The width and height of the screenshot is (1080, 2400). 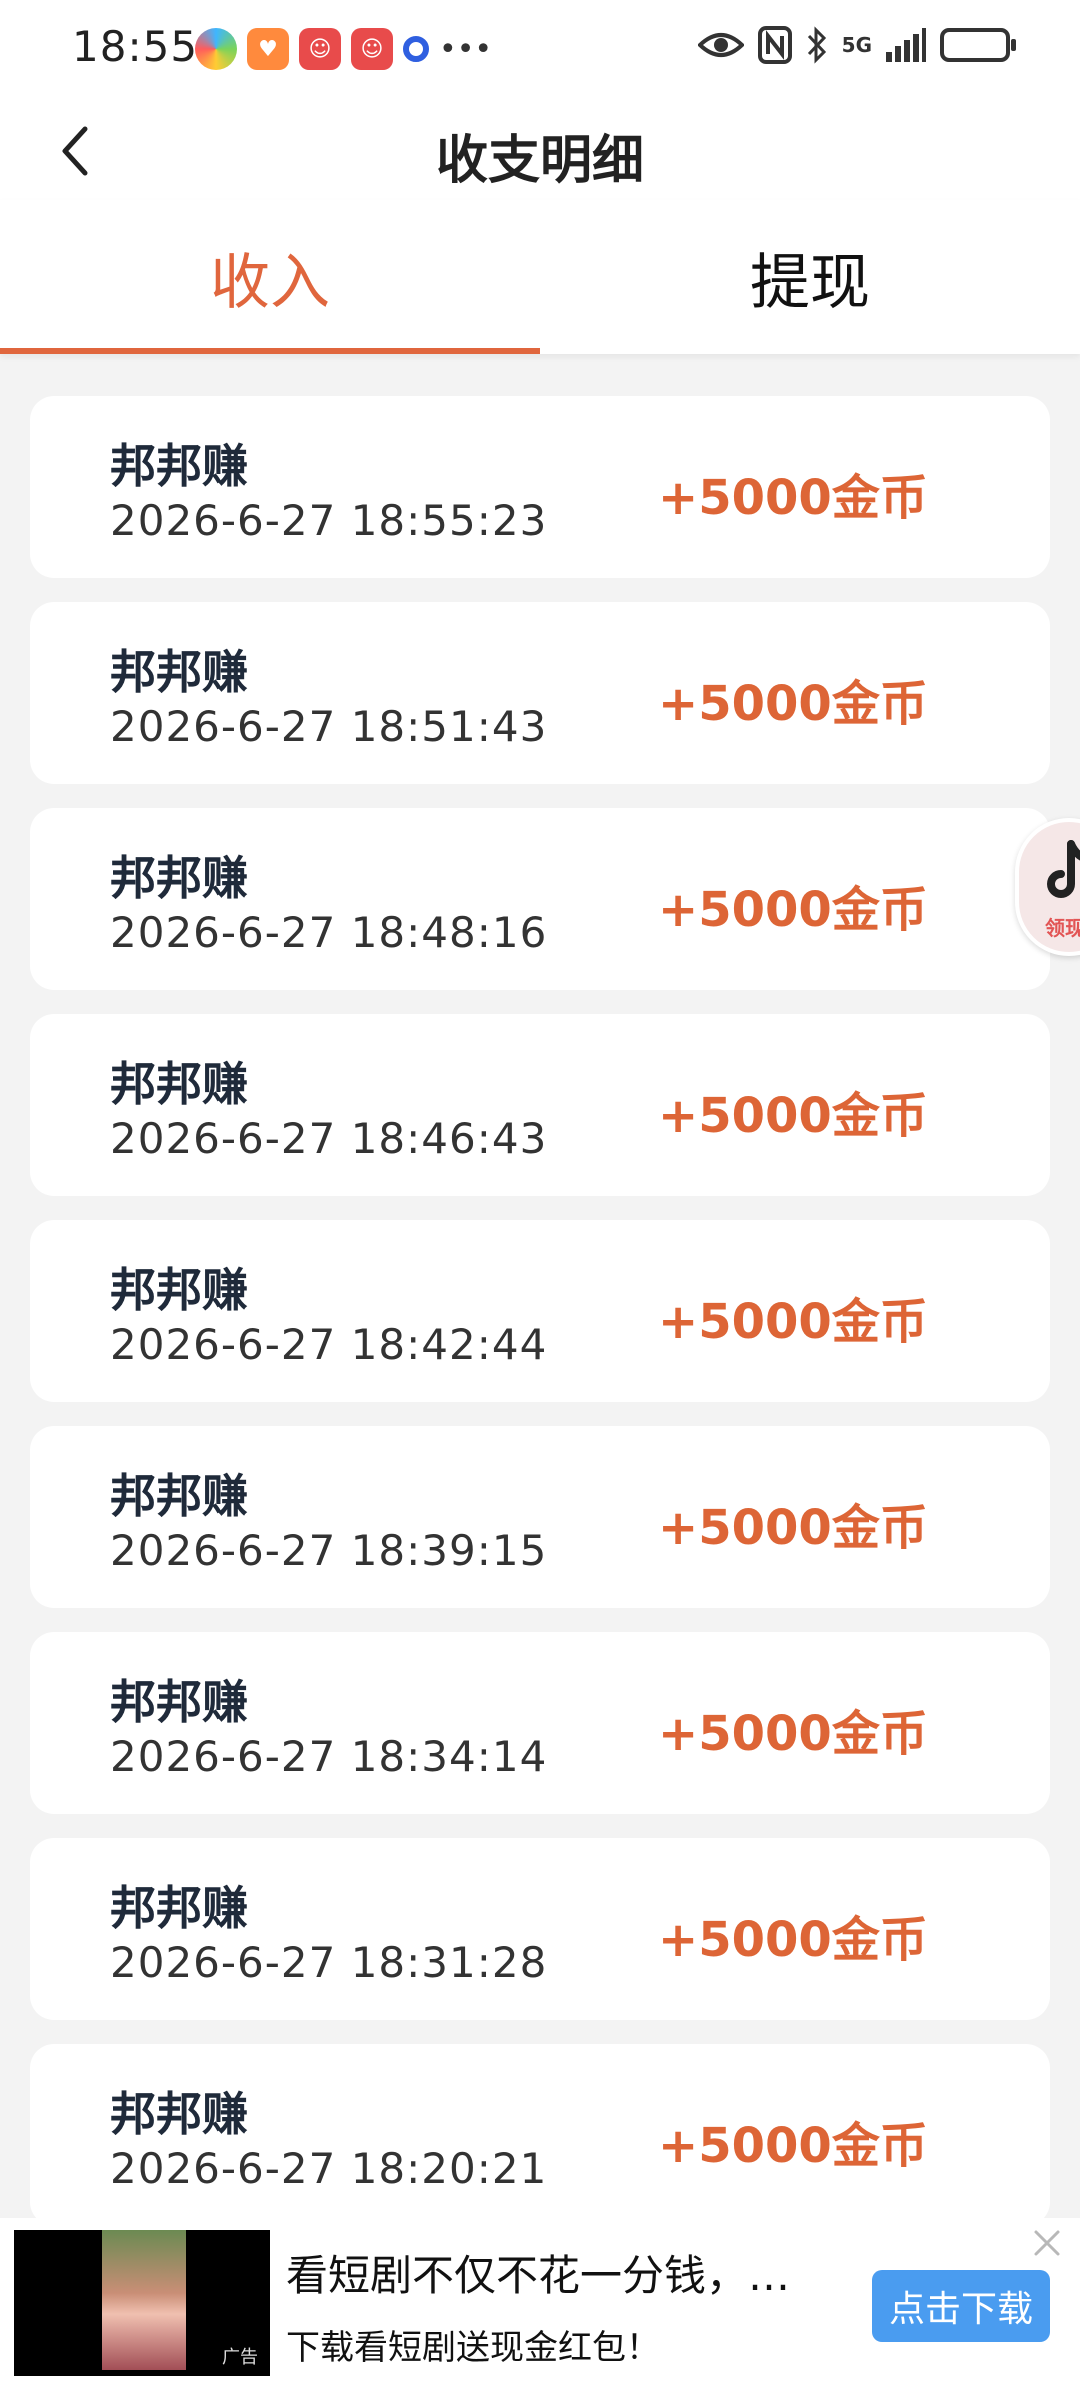 I want to click on record-time: 2026-6-27 18:39:15, so click(x=329, y=1550).